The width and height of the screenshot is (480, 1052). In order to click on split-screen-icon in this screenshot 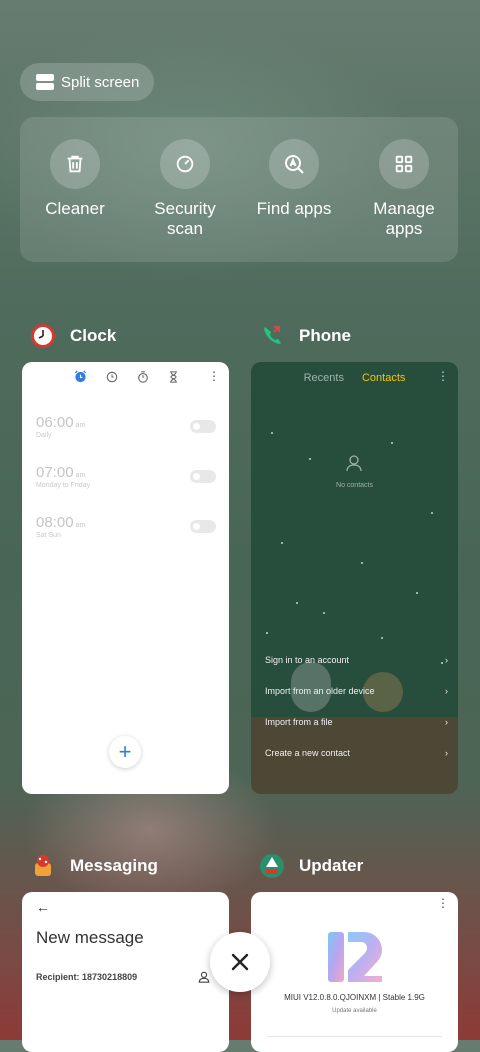, I will do `click(45, 82)`.